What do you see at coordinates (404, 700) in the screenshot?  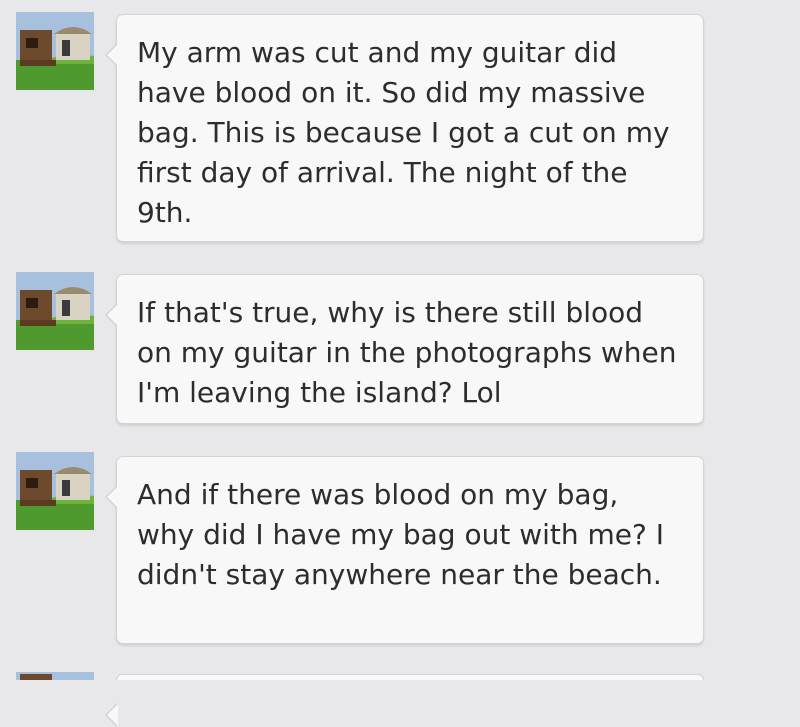 I see `message-bubble` at bounding box center [404, 700].